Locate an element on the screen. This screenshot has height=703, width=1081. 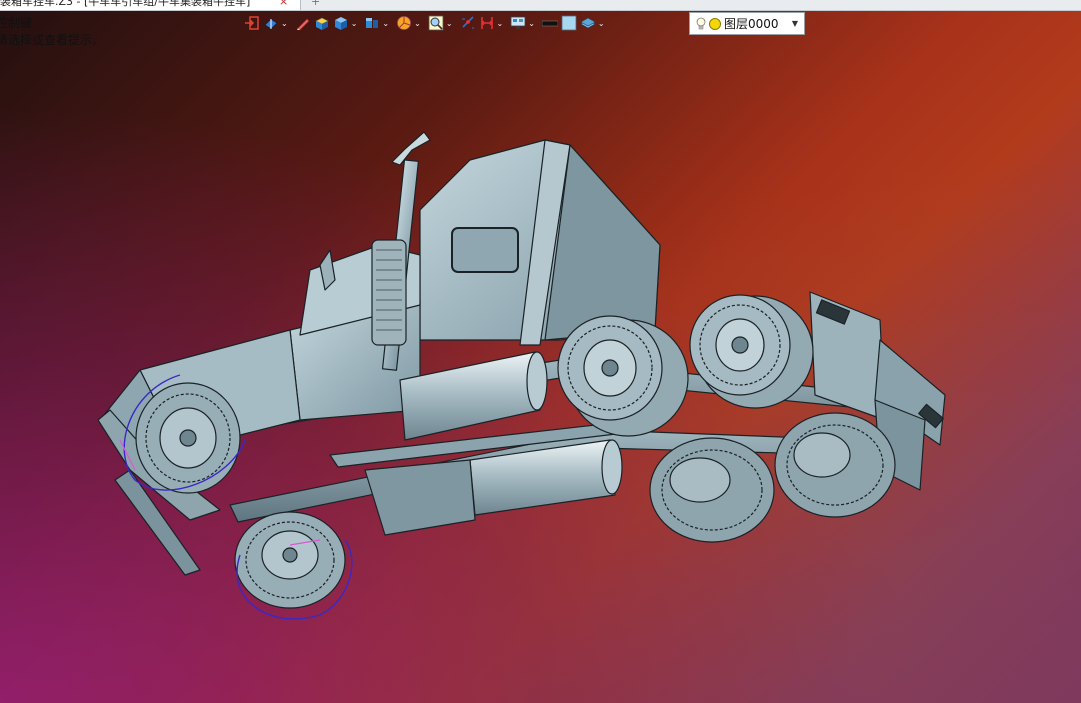
line-style-button is located at coordinates (549, 23).